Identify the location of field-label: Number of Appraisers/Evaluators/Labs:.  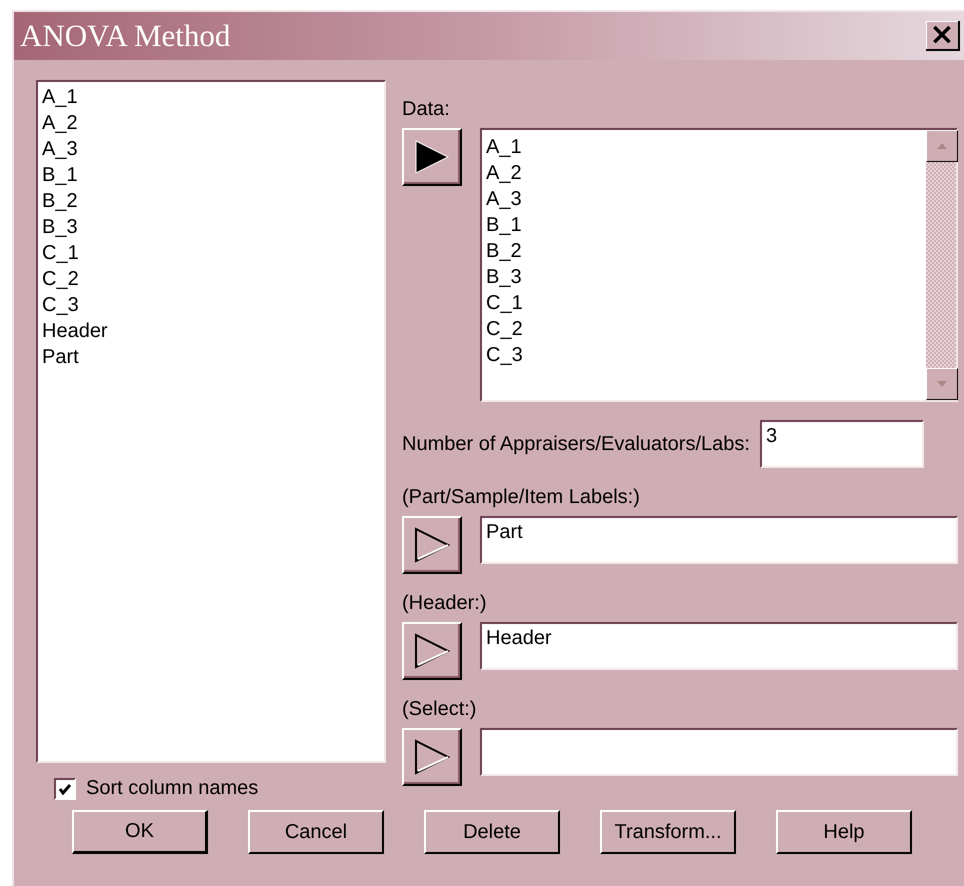
(576, 444).